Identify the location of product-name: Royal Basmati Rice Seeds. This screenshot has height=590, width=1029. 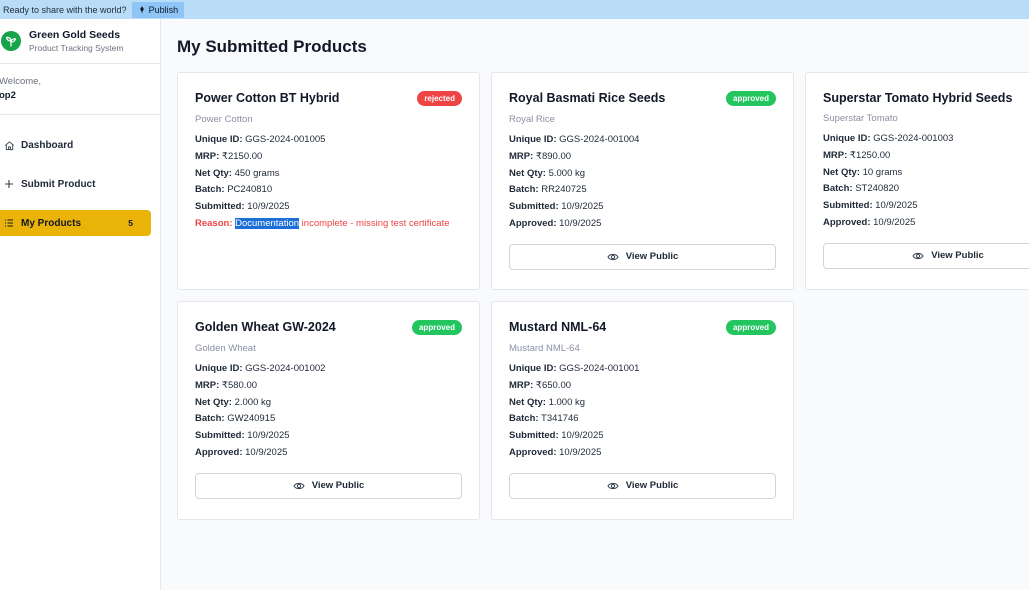
(587, 98).